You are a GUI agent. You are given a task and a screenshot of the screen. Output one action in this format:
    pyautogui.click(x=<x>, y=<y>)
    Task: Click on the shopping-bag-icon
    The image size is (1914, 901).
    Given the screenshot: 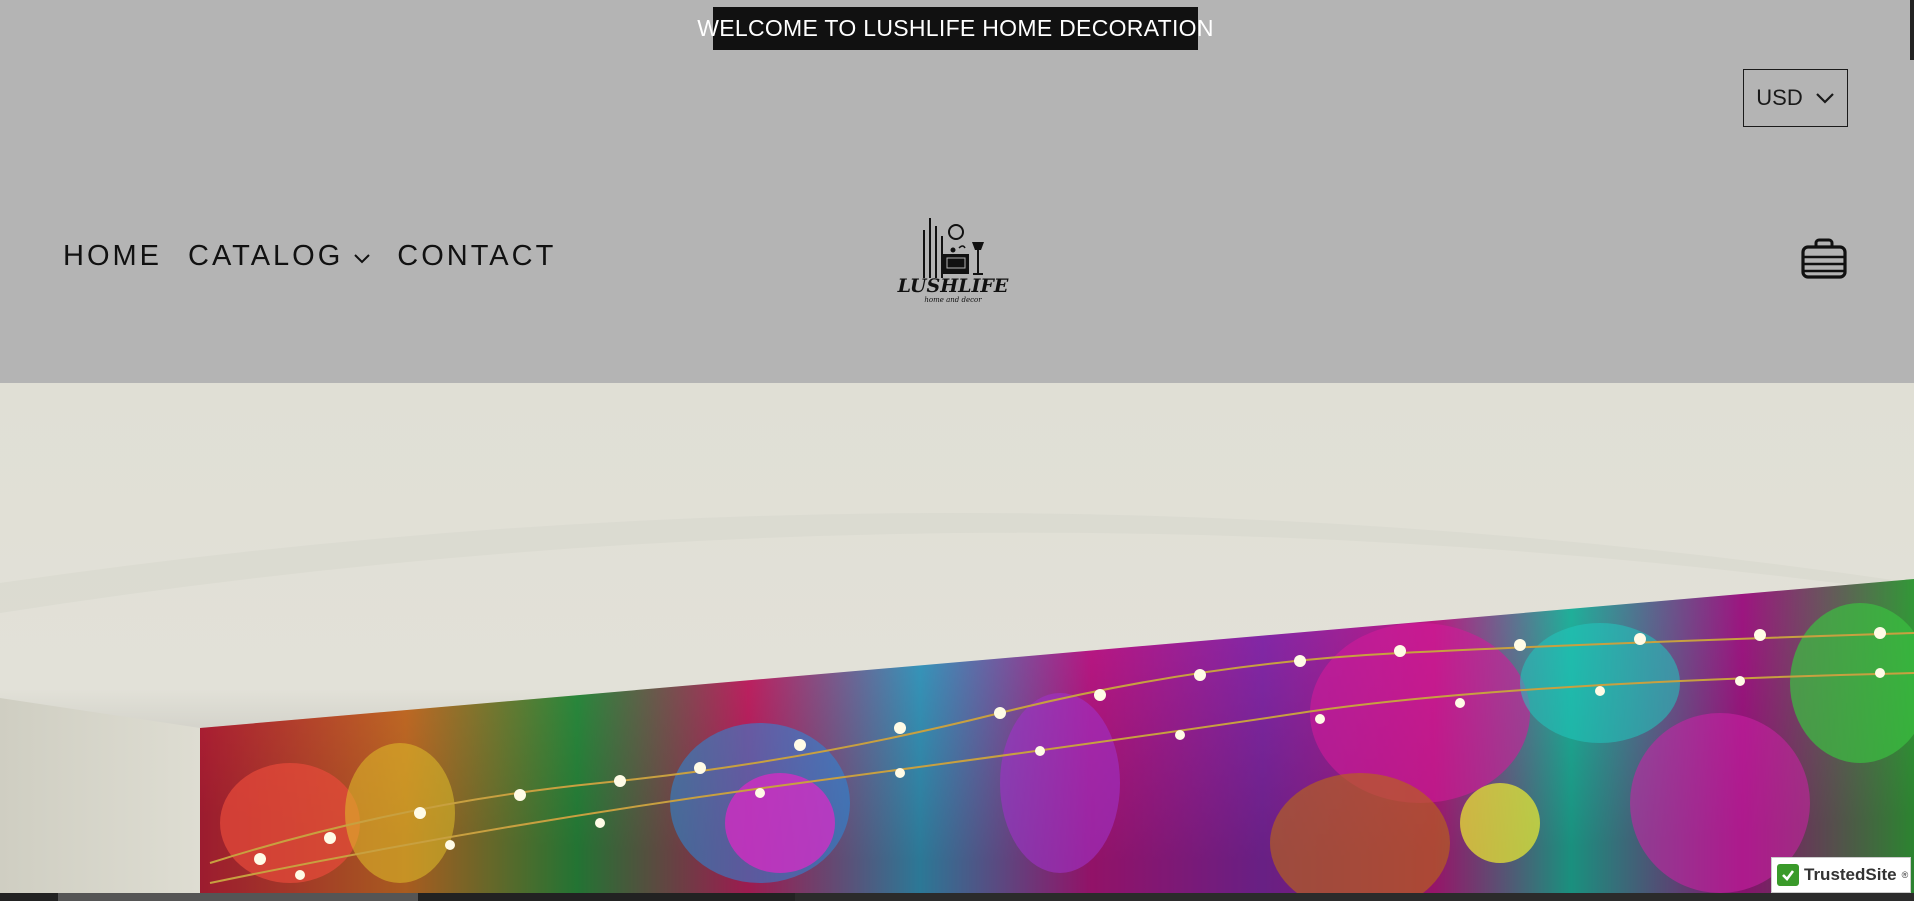 What is the action you would take?
    pyautogui.click(x=1824, y=259)
    